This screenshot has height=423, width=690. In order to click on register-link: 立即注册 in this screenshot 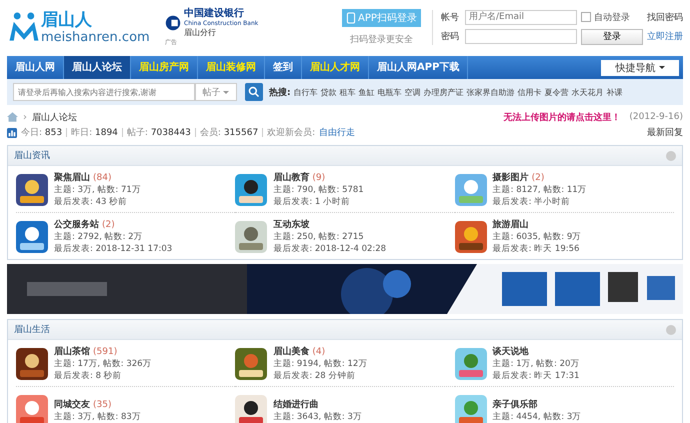, I will do `click(665, 36)`.